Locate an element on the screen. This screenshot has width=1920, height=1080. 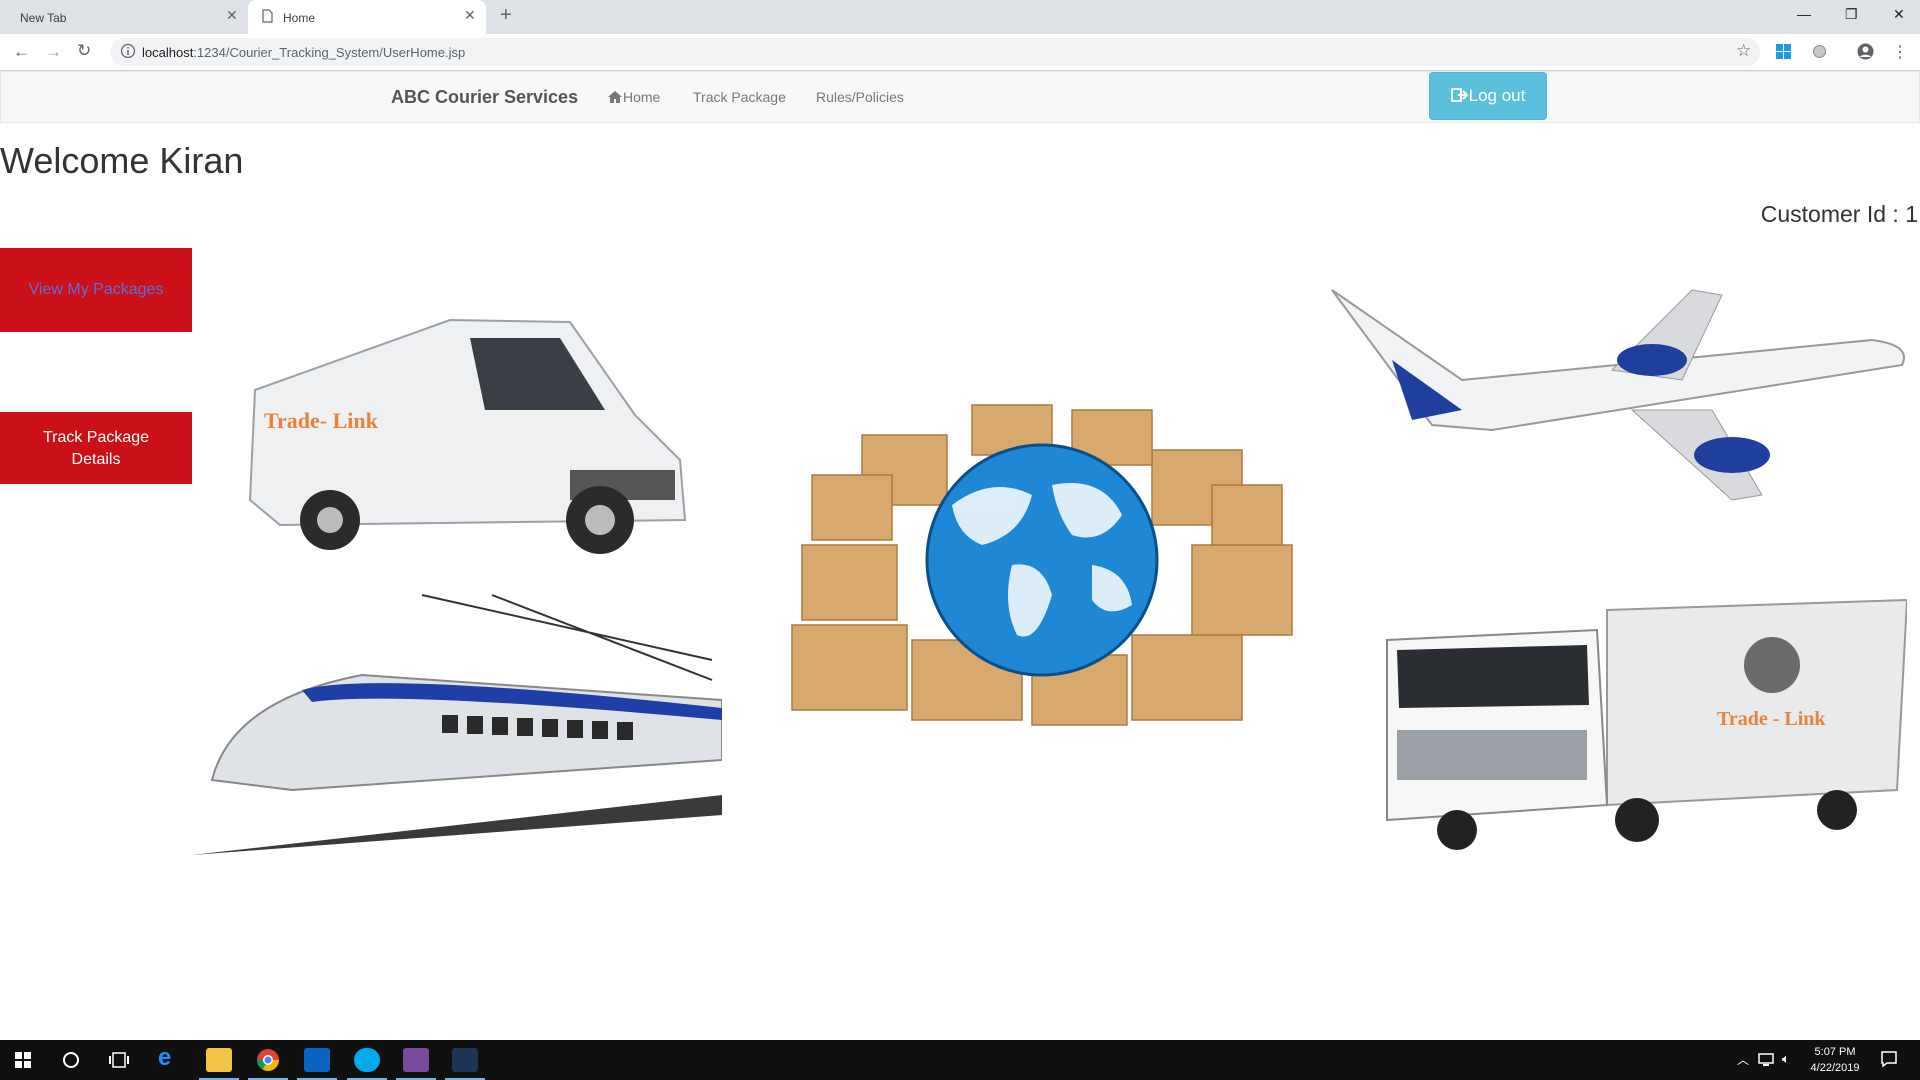
browser-tab-strip: New Tab ✕ Home ✕ + — ❐ ✕ is located at coordinates (960, 17).